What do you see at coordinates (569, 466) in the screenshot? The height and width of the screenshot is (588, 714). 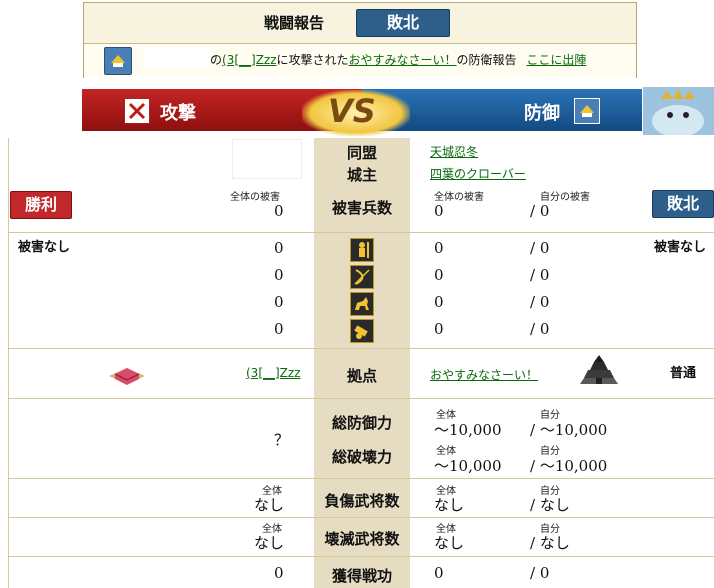 I see `destroy-self-value: / ～10,000` at bounding box center [569, 466].